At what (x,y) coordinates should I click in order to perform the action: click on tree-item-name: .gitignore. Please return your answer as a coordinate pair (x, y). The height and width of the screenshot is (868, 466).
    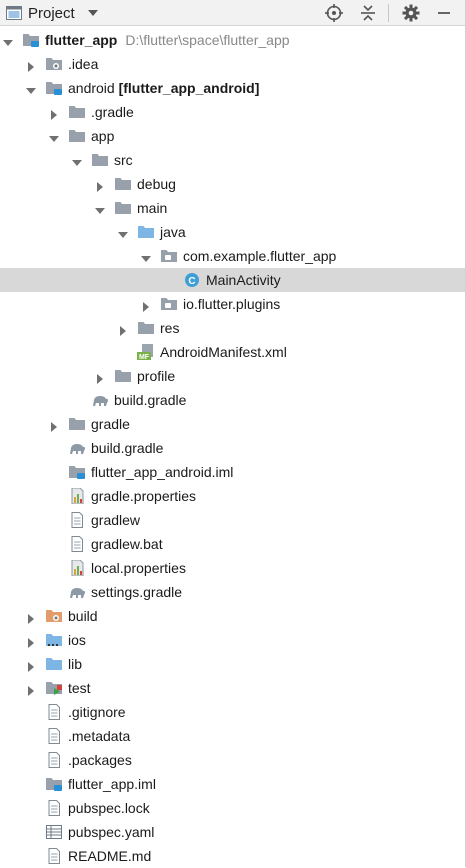
    Looking at the image, I should click on (97, 712).